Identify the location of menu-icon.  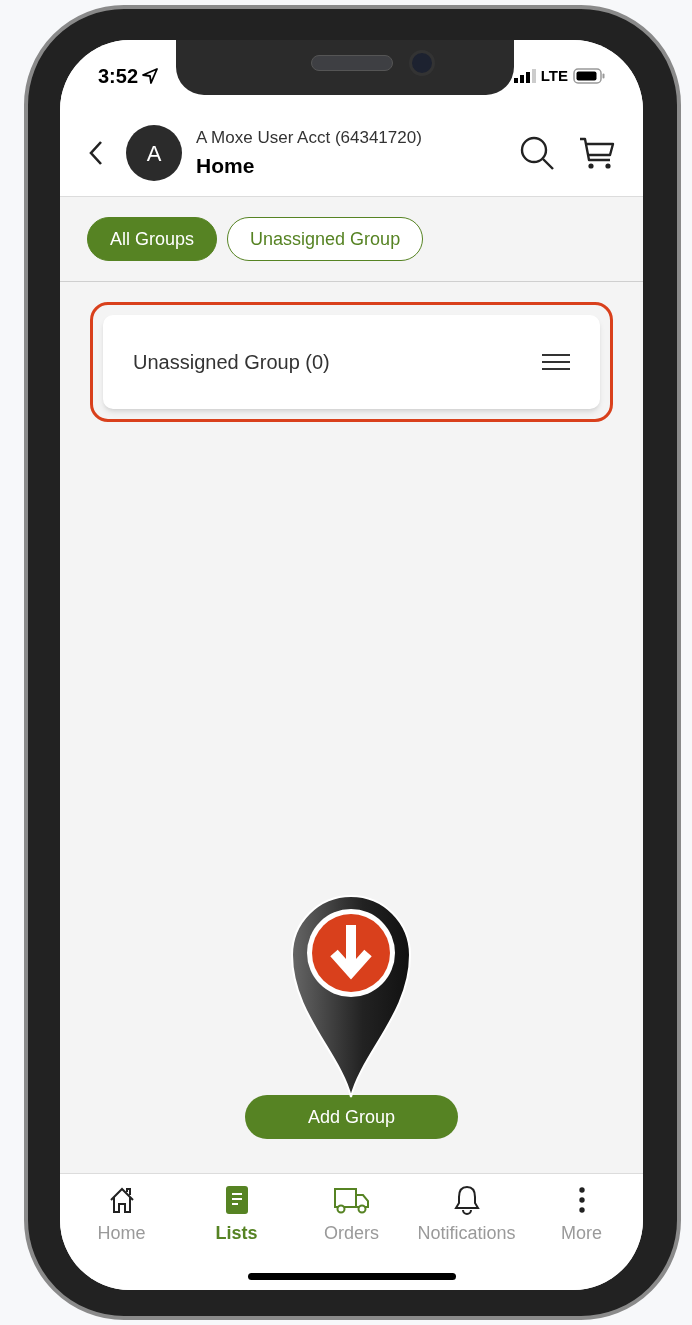
(556, 362).